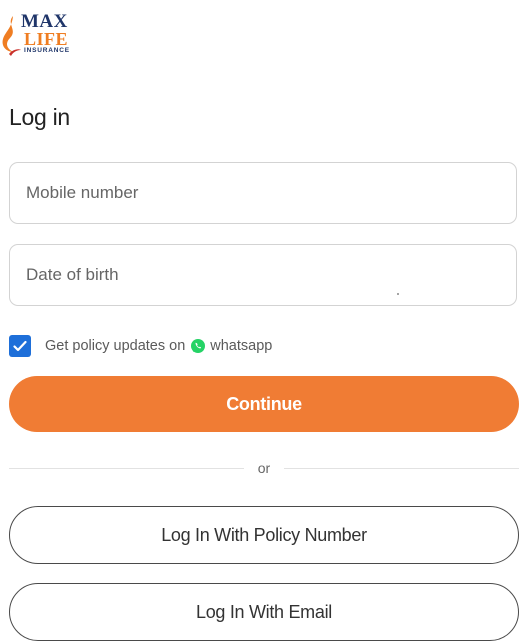  I want to click on date-of-birth-field, so click(263, 275).